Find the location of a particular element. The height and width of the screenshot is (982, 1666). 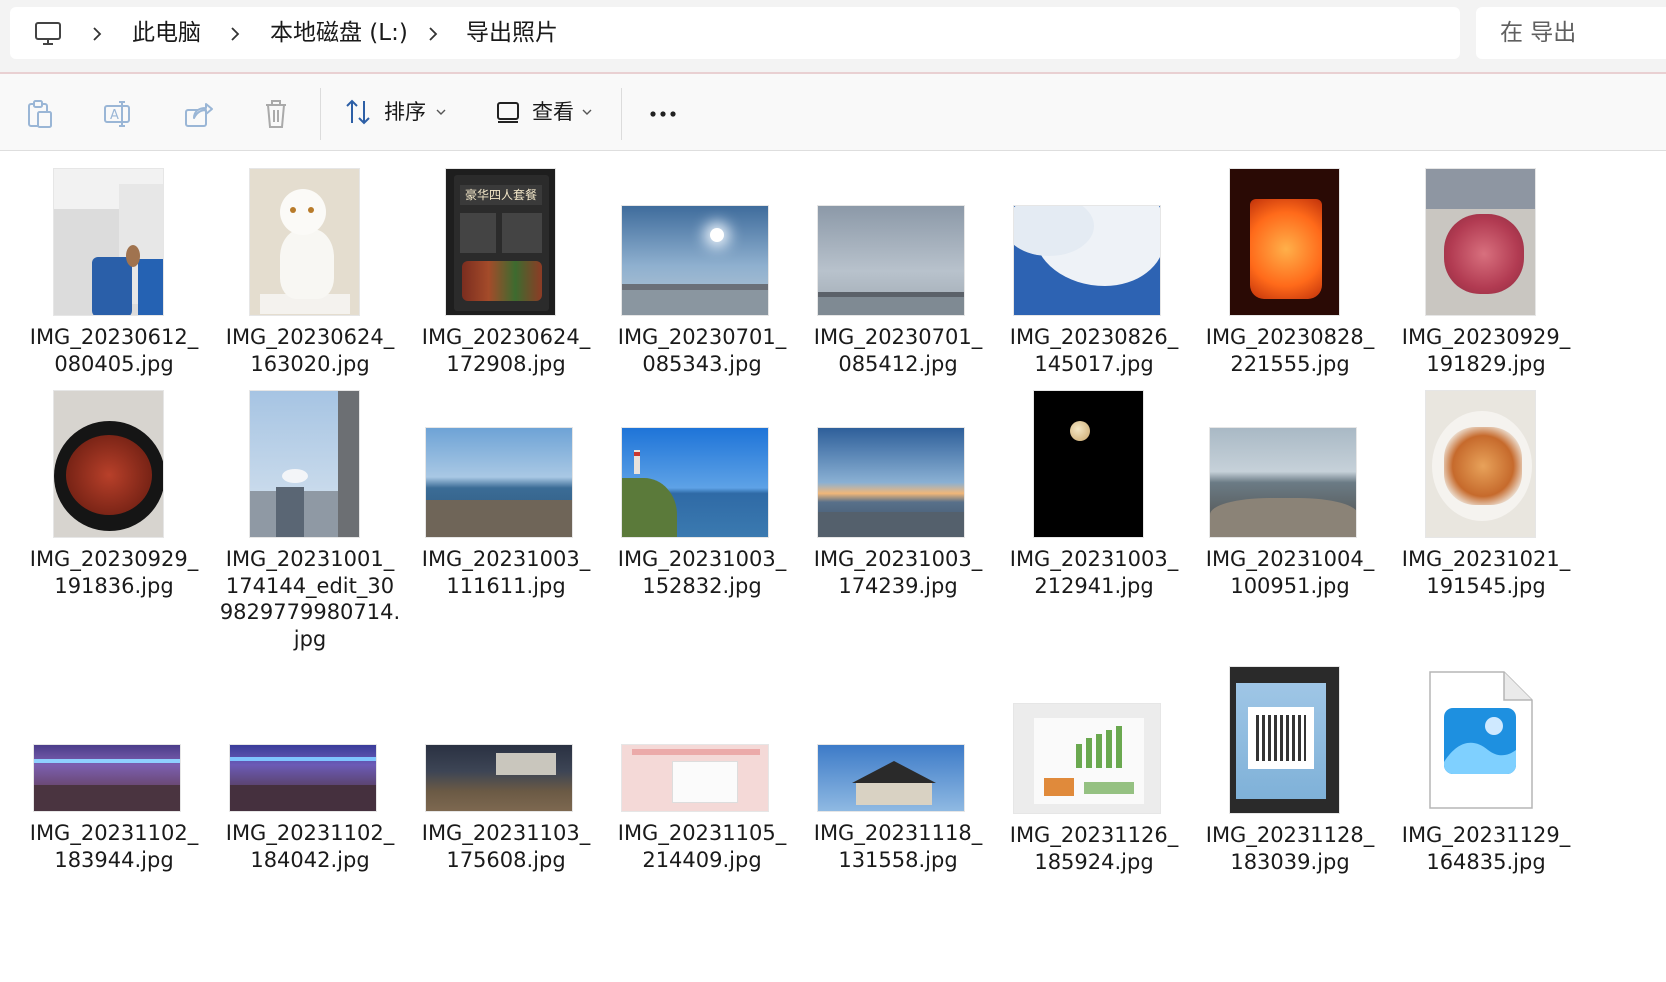

file-name: IMG_20231129_ 164835.jpg is located at coordinates (1486, 848).